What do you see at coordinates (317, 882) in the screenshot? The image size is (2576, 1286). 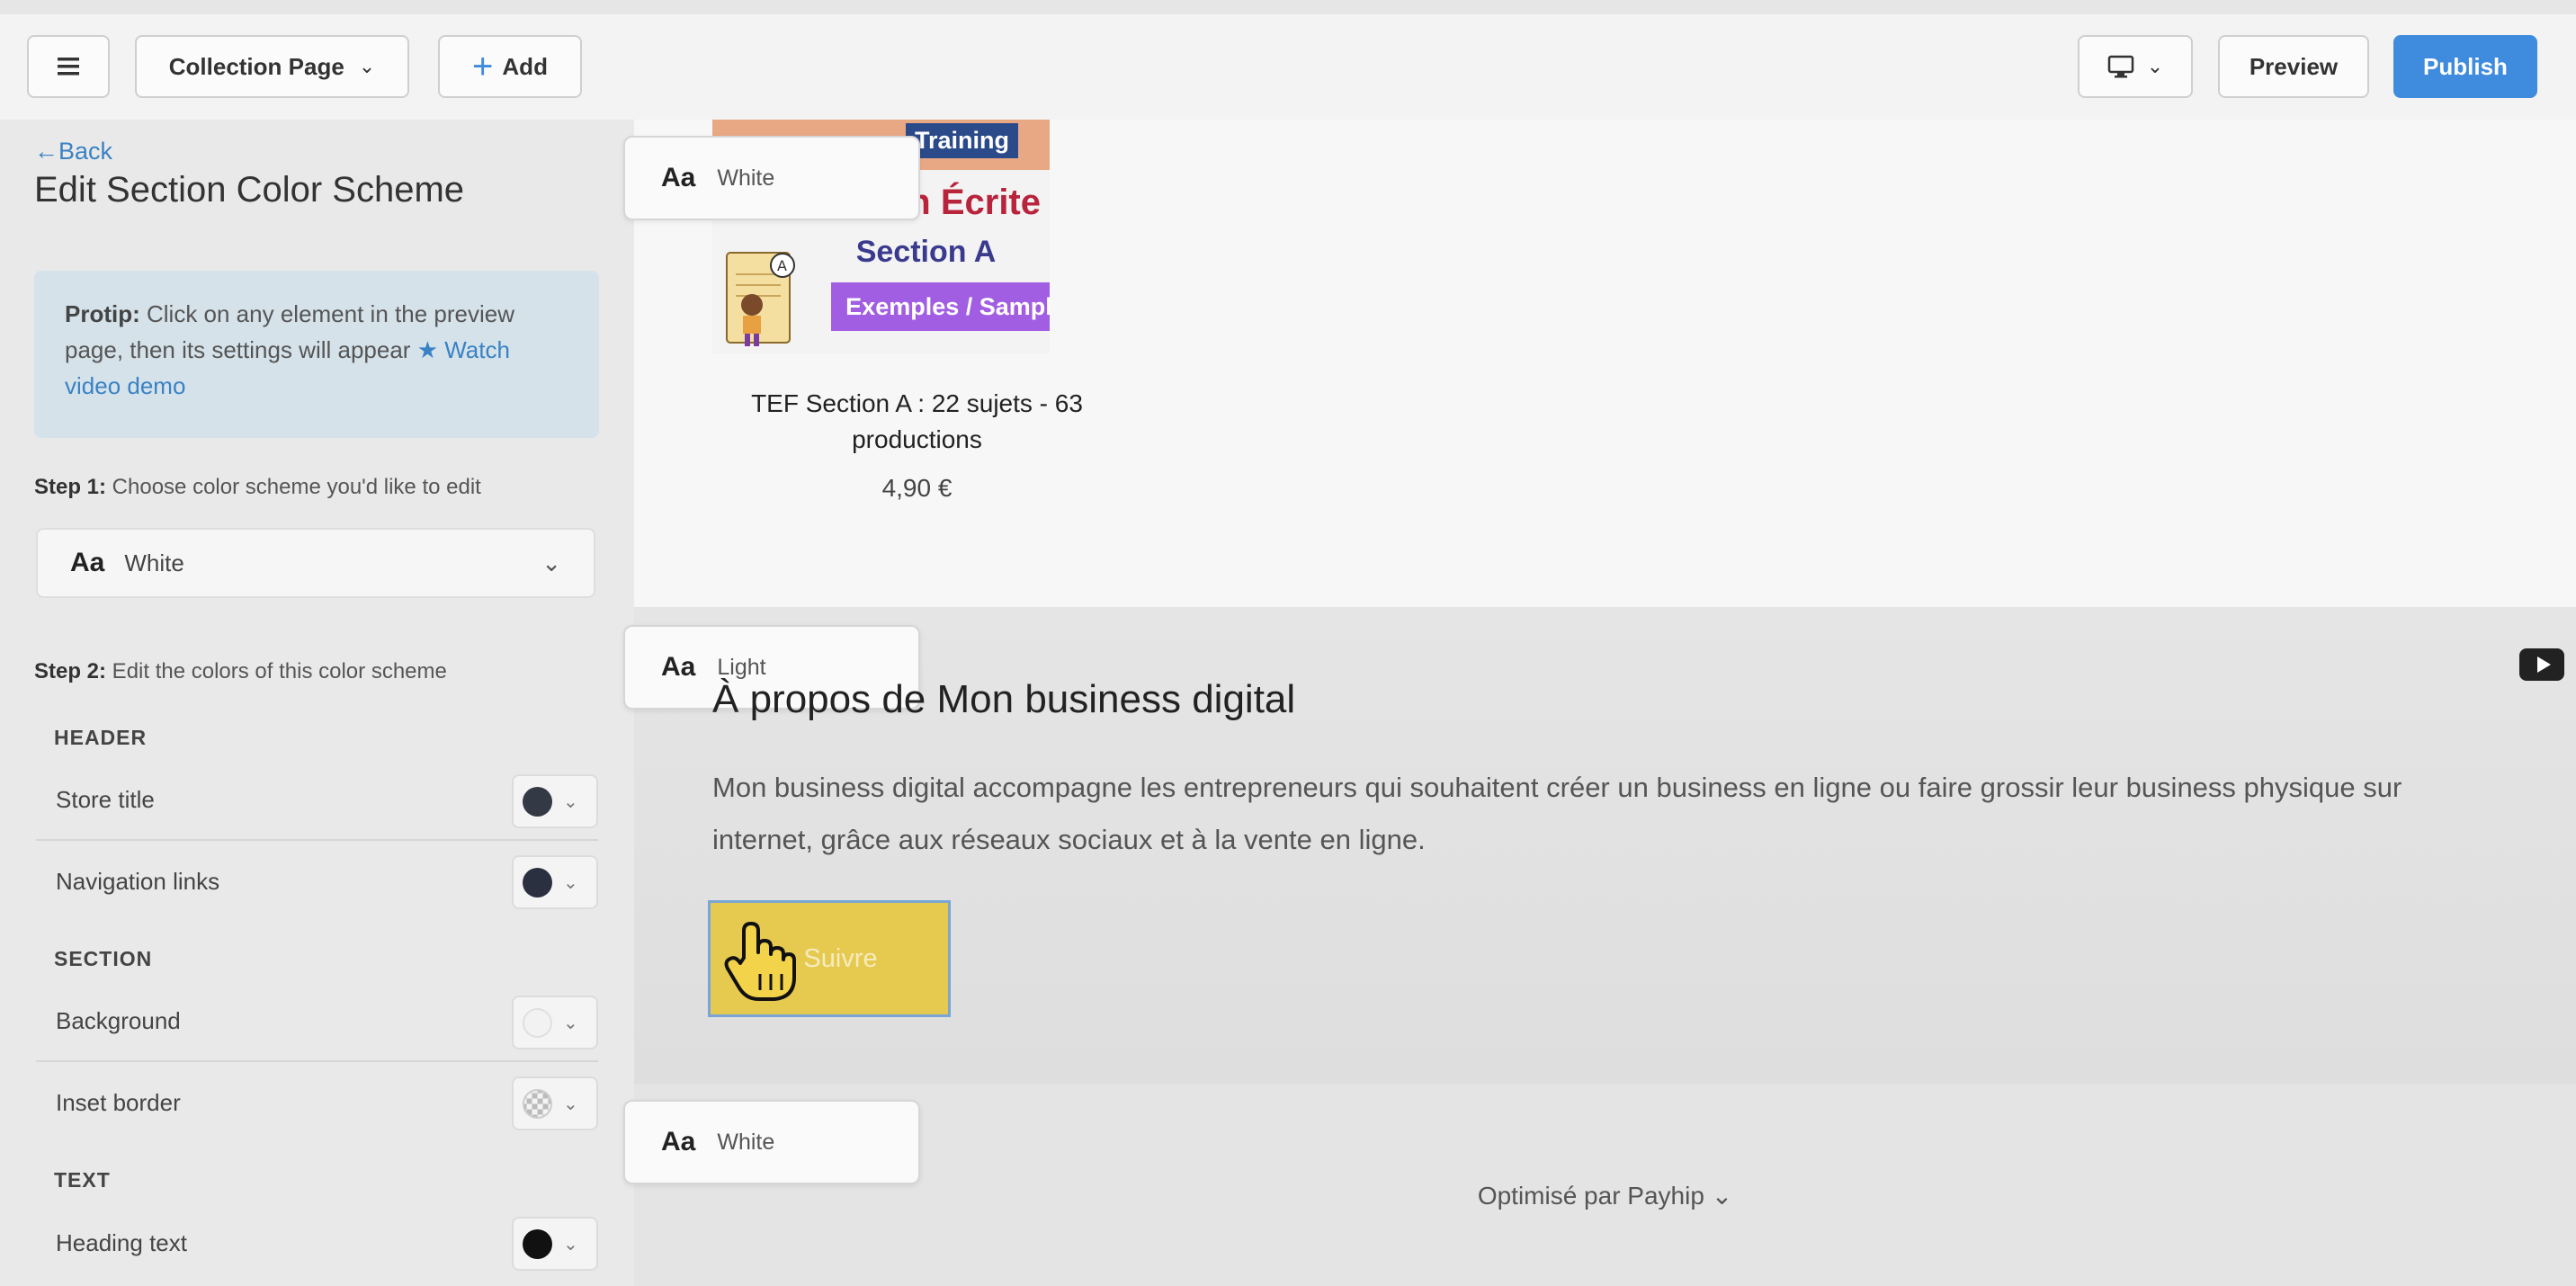 I see `color-row-navigation-links: Navigation links ⌄` at bounding box center [317, 882].